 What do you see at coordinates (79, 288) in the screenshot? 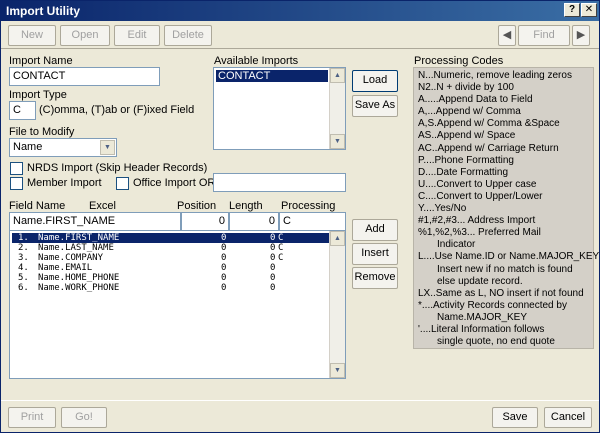
I see `row-field-name: Name.WORK_PHONE` at bounding box center [79, 288].